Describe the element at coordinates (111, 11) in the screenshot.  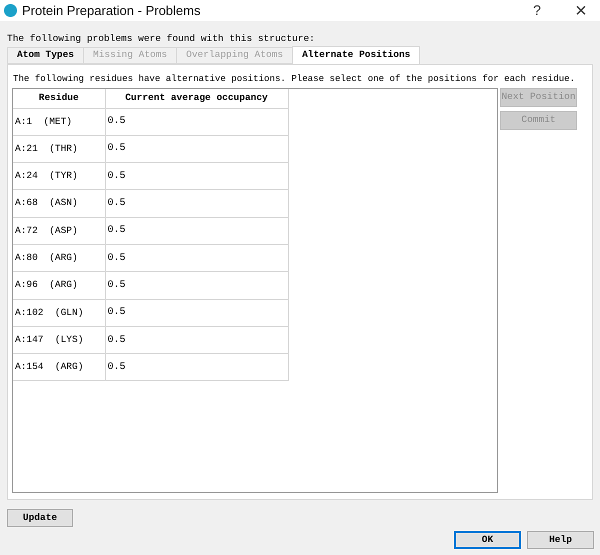
I see `window-title: Protein Preparation - Problems` at that location.